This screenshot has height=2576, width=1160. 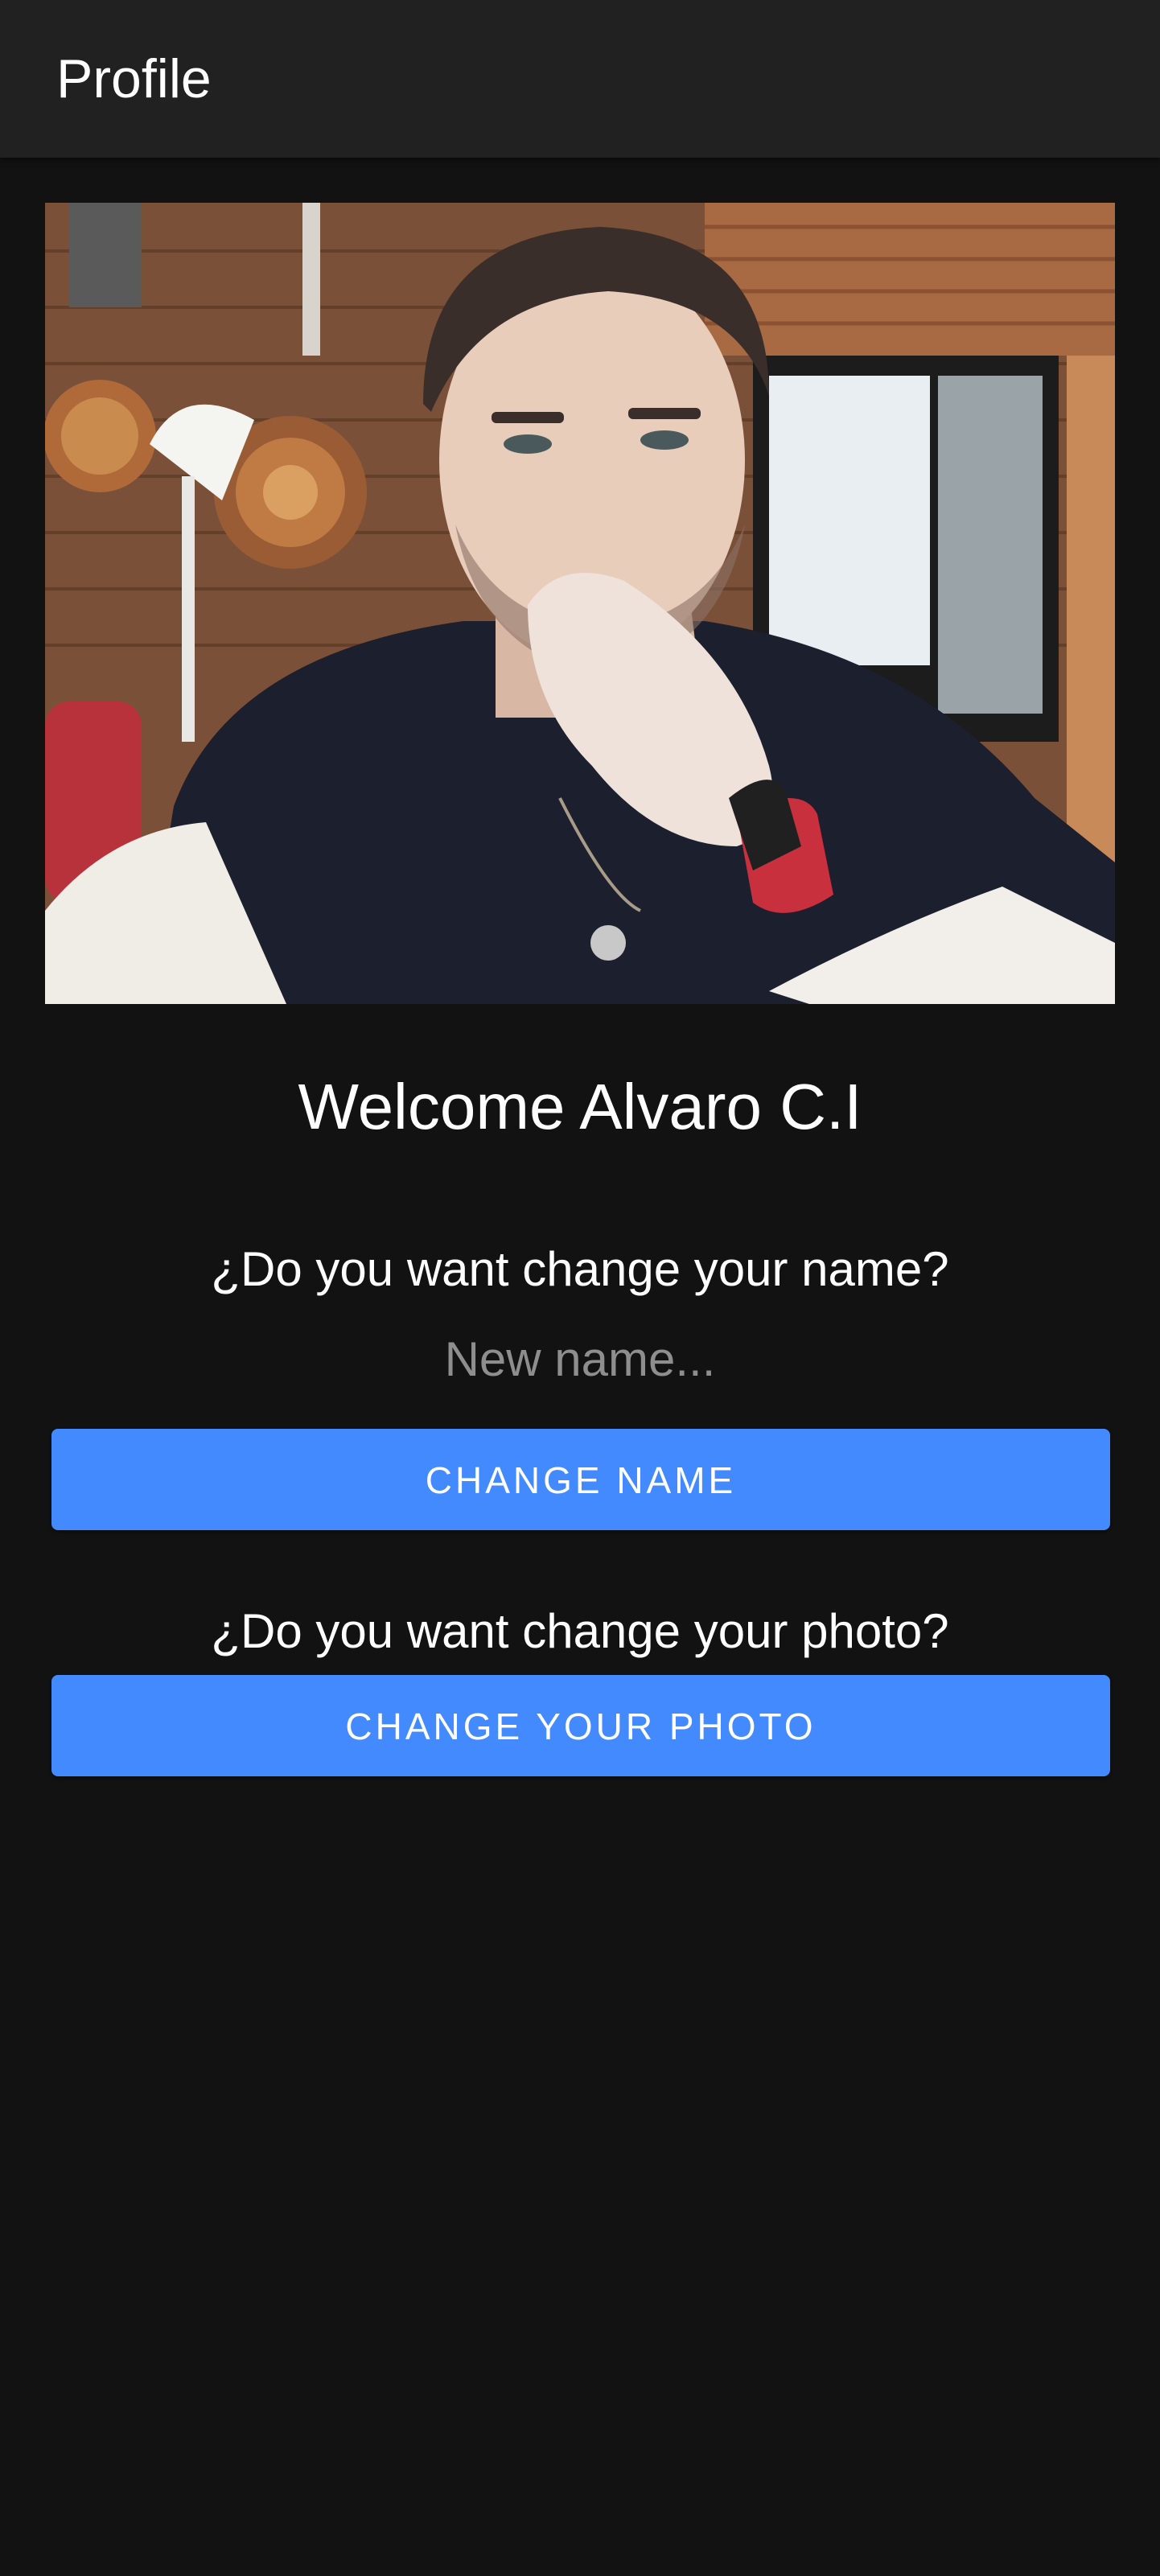 What do you see at coordinates (580, 79) in the screenshot?
I see `app-bar: Profile` at bounding box center [580, 79].